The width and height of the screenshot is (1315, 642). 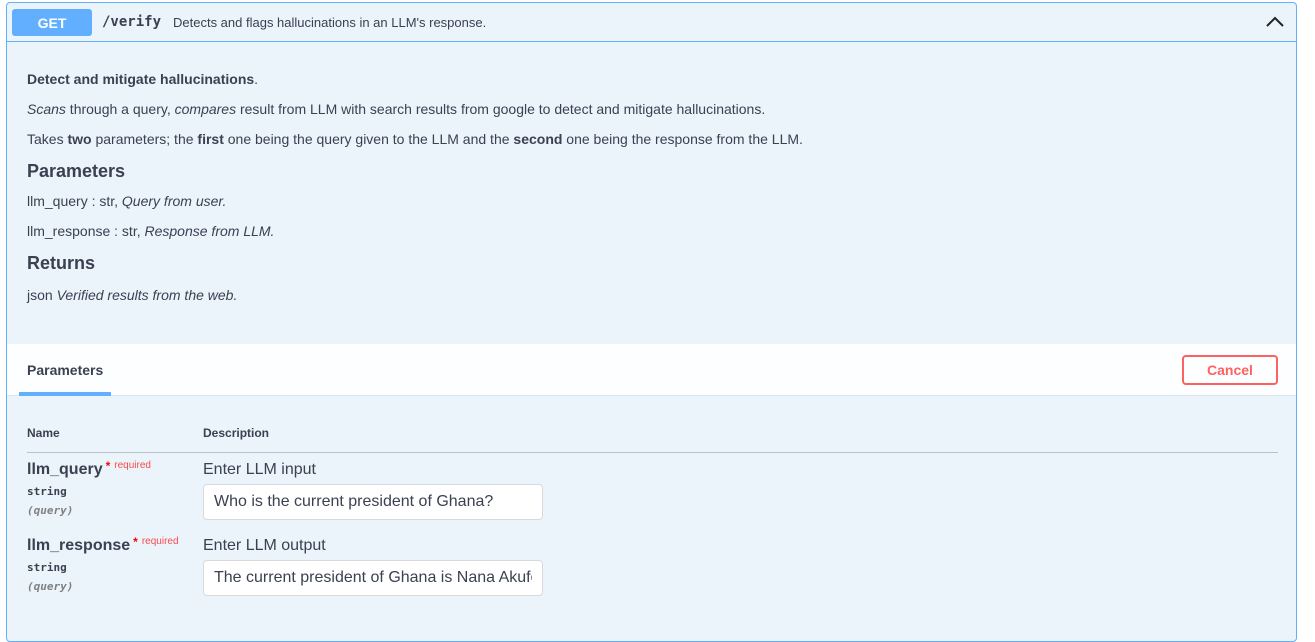 I want to click on text-params: parameters; the, so click(x=144, y=139).